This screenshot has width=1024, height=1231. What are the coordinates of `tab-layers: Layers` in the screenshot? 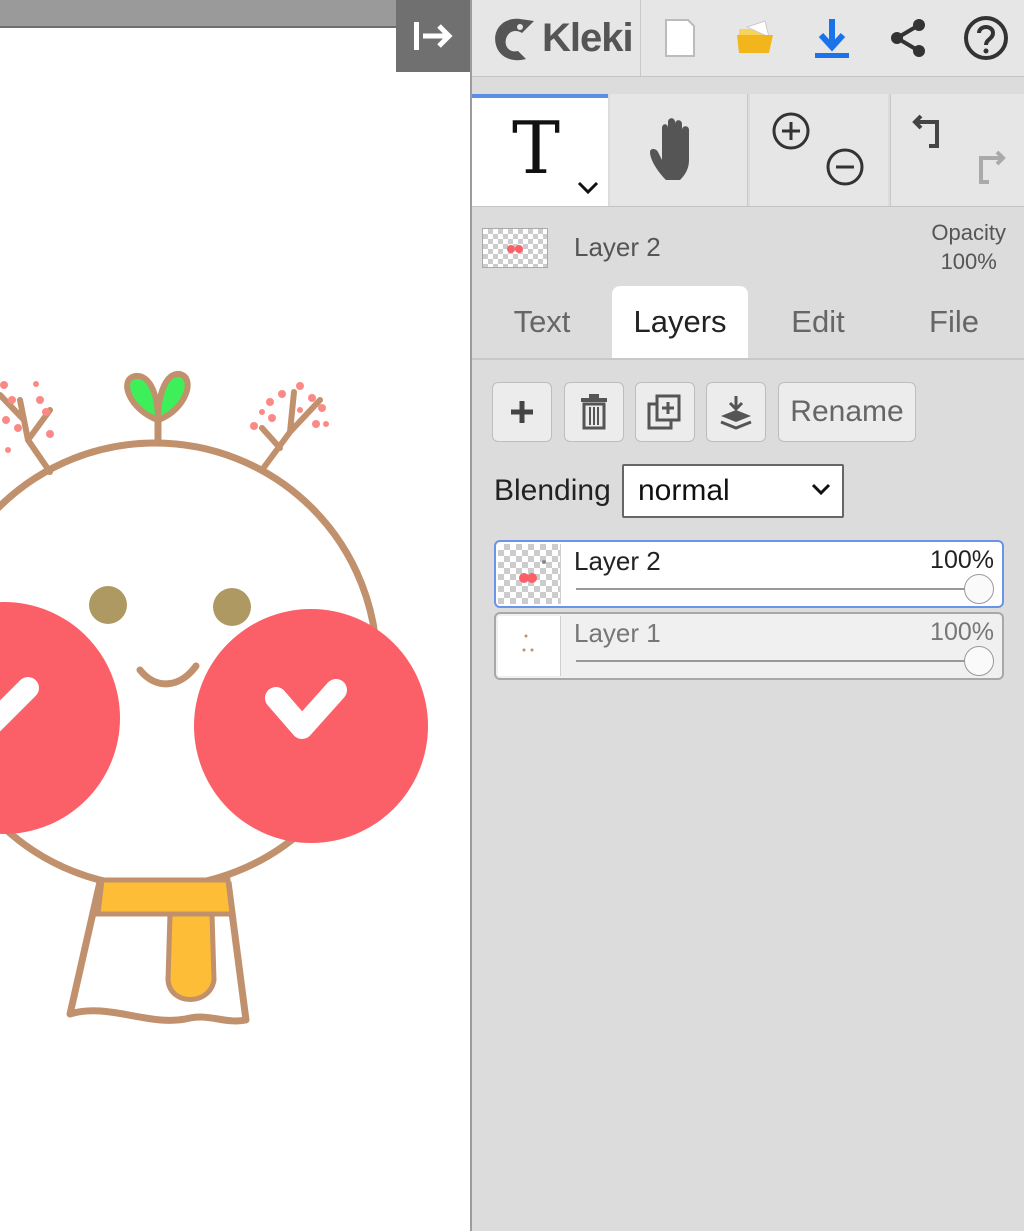 It's located at (680, 322).